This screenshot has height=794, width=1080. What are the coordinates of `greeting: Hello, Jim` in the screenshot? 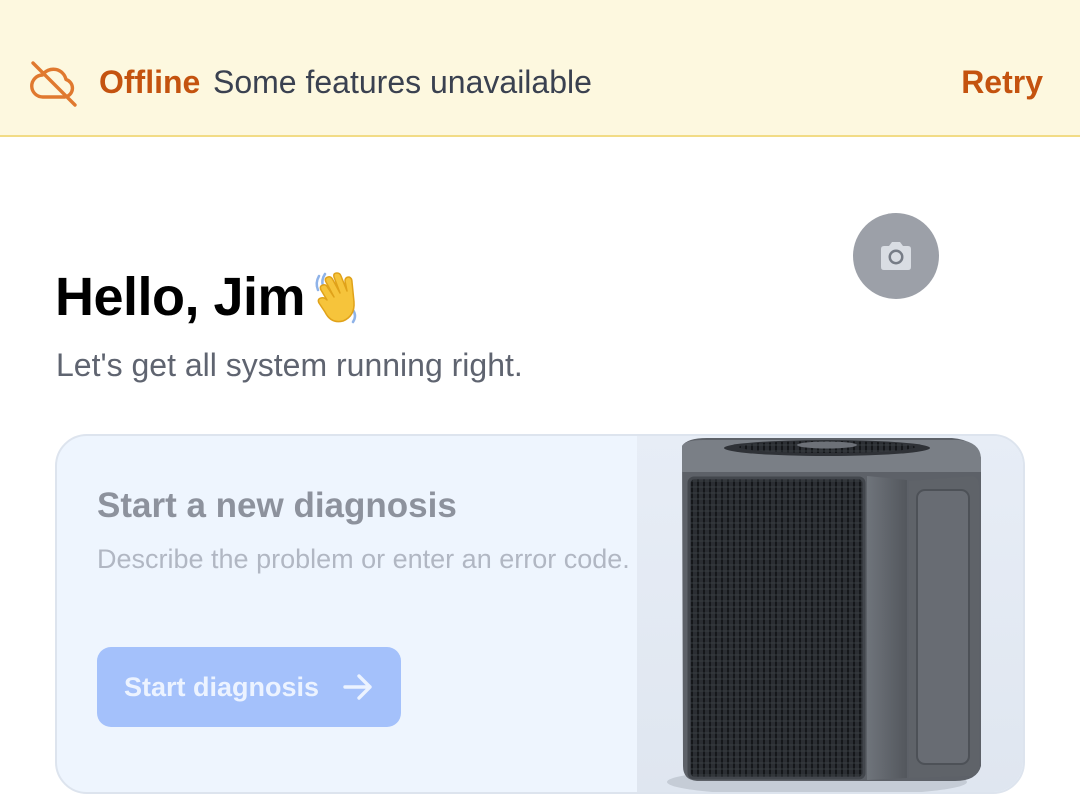 It's located at (212, 297).